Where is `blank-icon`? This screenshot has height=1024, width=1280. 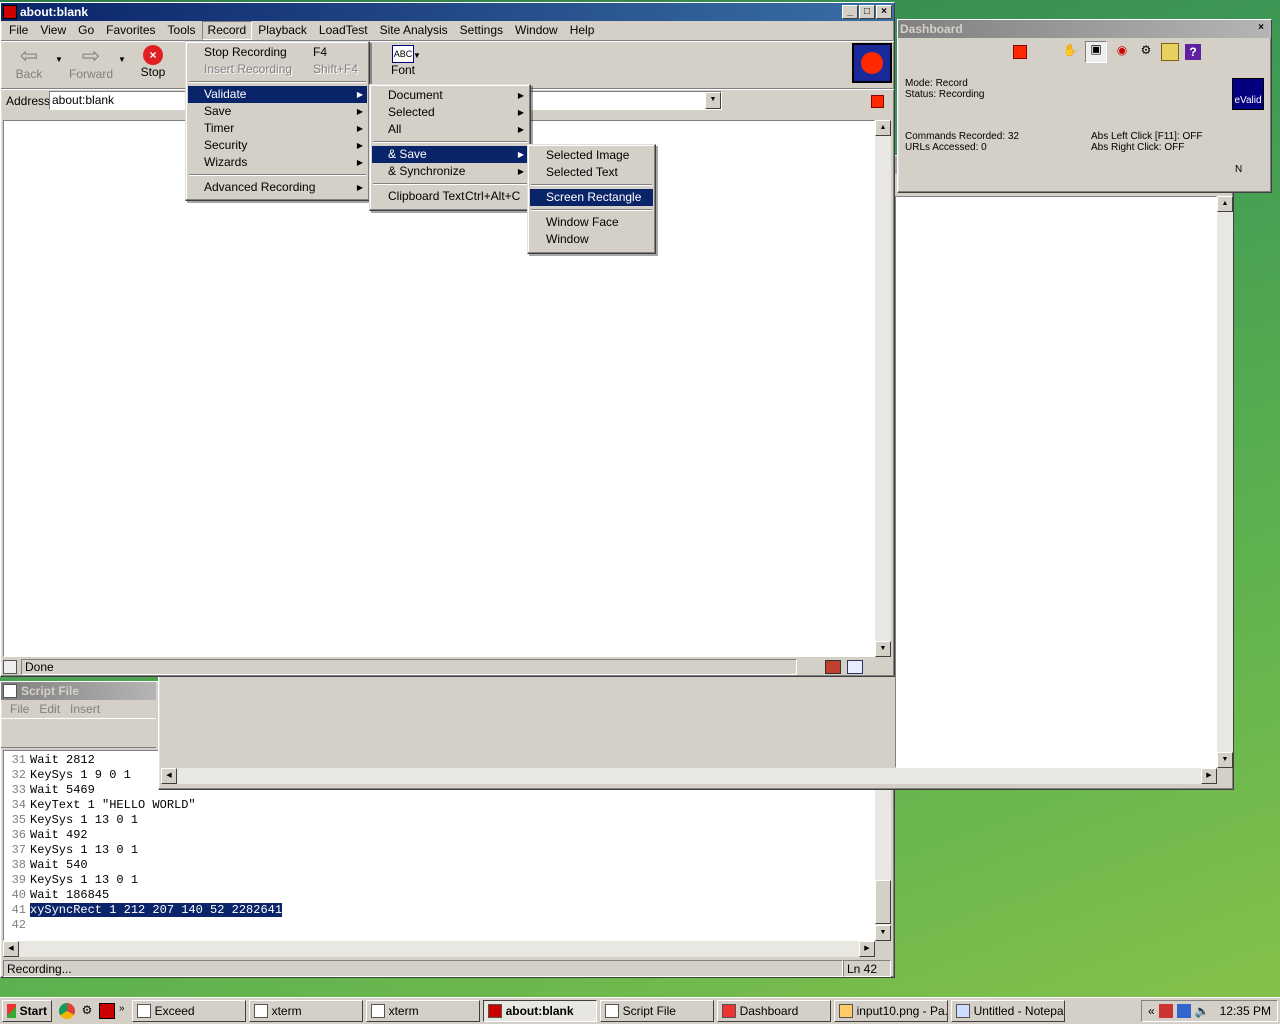 blank-icon is located at coordinates (1044, 52).